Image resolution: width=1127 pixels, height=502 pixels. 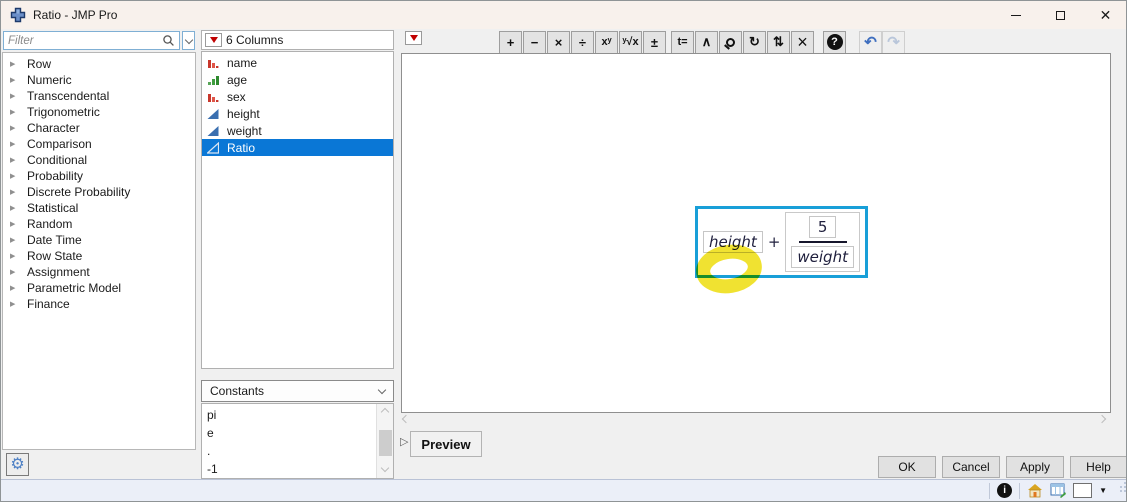 I want to click on ok-button: OK, so click(x=907, y=467).